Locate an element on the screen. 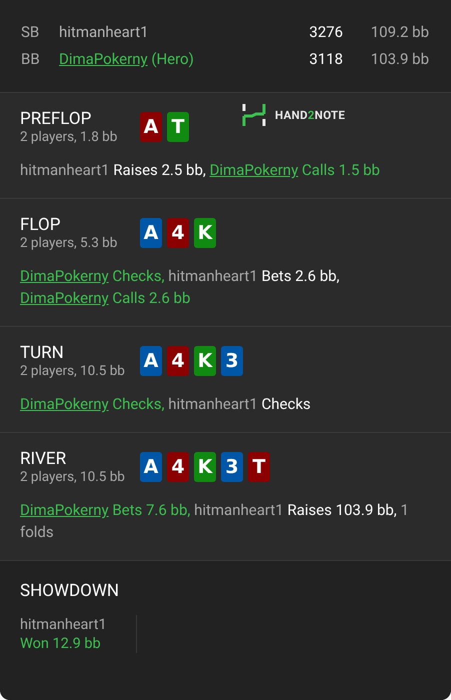 This screenshot has height=700, width=451. action-log: DimaPokerny Checks, hitmanheart1 Checks is located at coordinates (166, 404).